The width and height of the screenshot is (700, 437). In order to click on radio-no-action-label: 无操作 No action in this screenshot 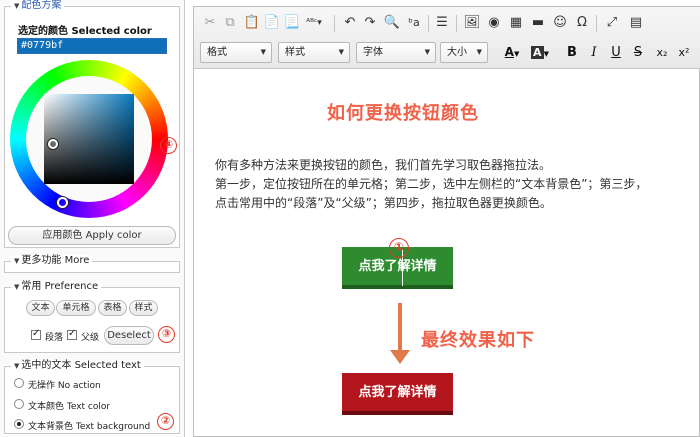, I will do `click(64, 386)`.